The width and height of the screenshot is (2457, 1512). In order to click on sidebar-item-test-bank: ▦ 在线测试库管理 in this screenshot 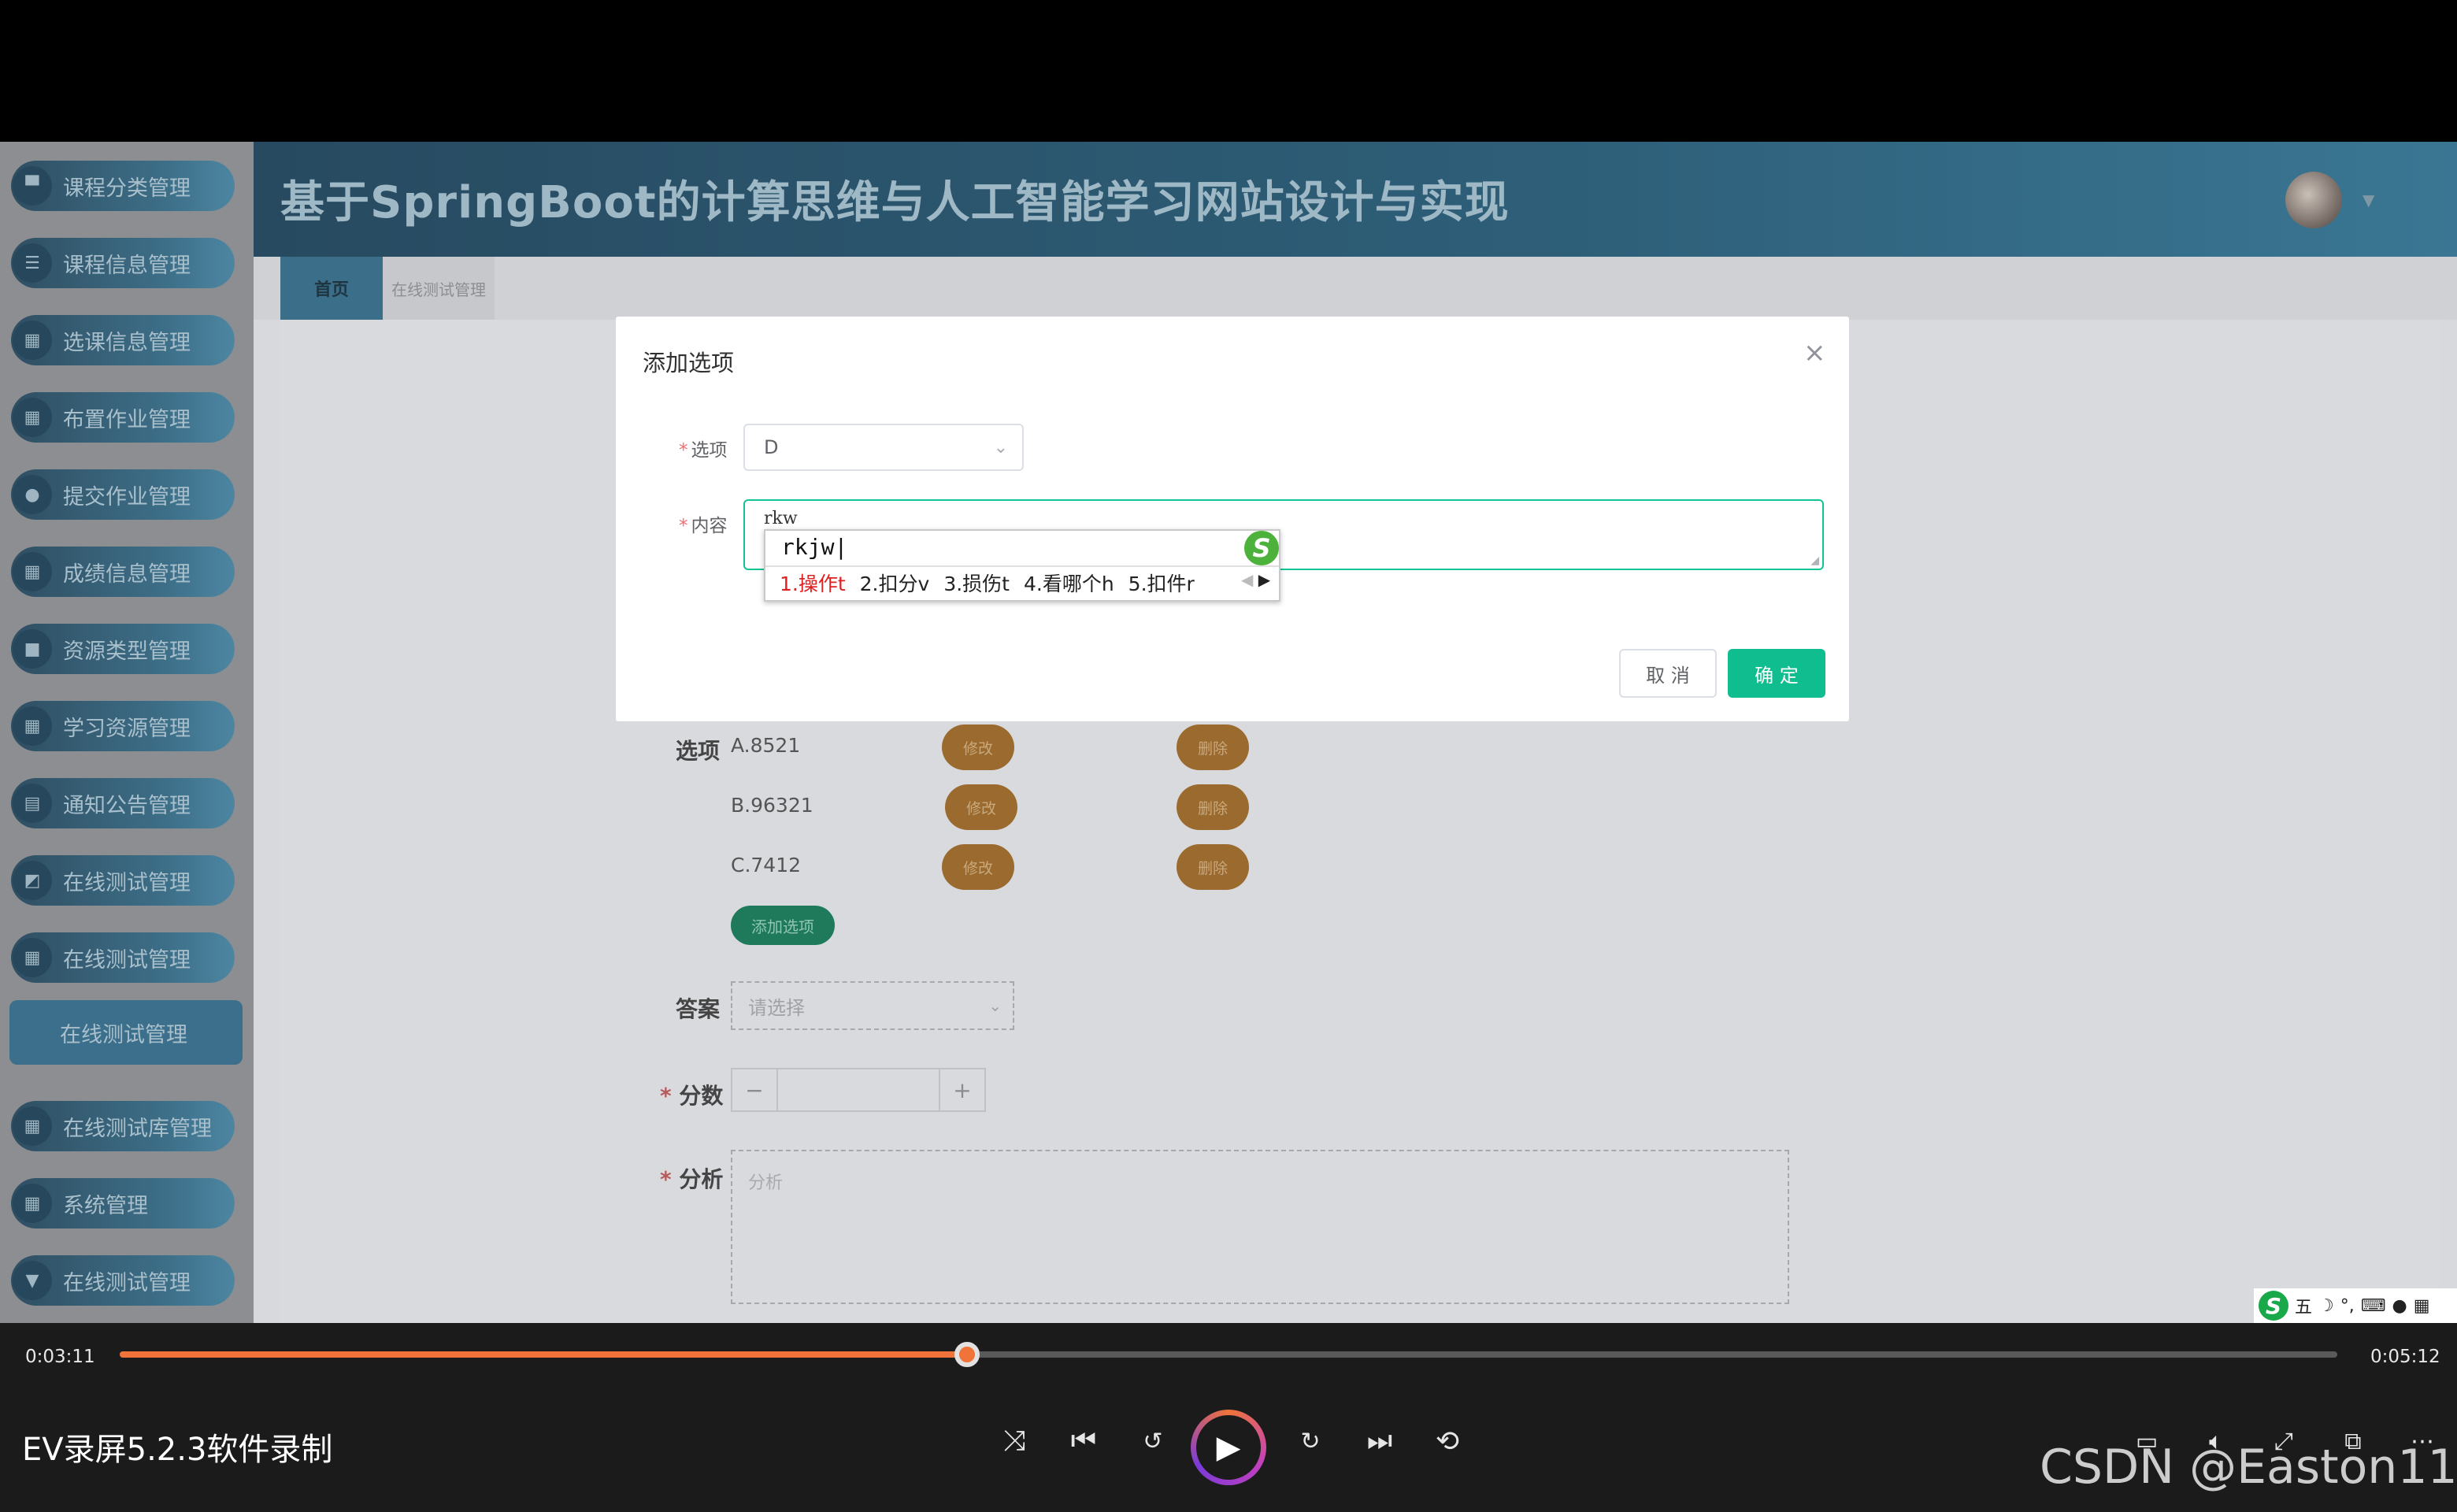, I will do `click(123, 1126)`.